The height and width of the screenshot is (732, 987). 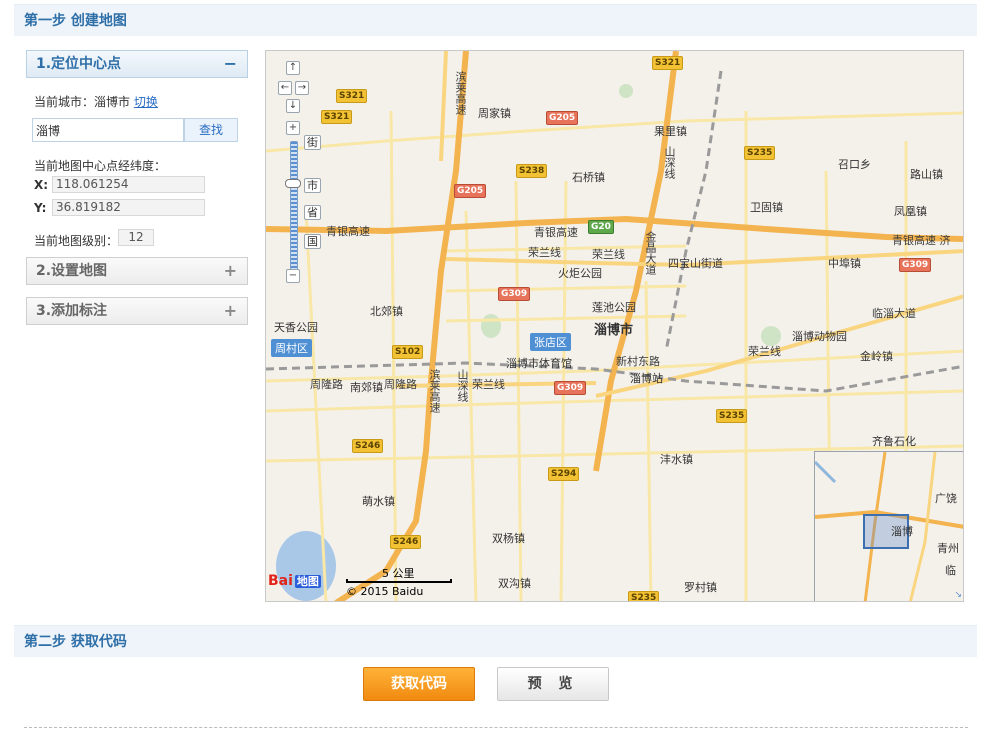 What do you see at coordinates (650, 253) in the screenshot?
I see `road-name: 金晶大道` at bounding box center [650, 253].